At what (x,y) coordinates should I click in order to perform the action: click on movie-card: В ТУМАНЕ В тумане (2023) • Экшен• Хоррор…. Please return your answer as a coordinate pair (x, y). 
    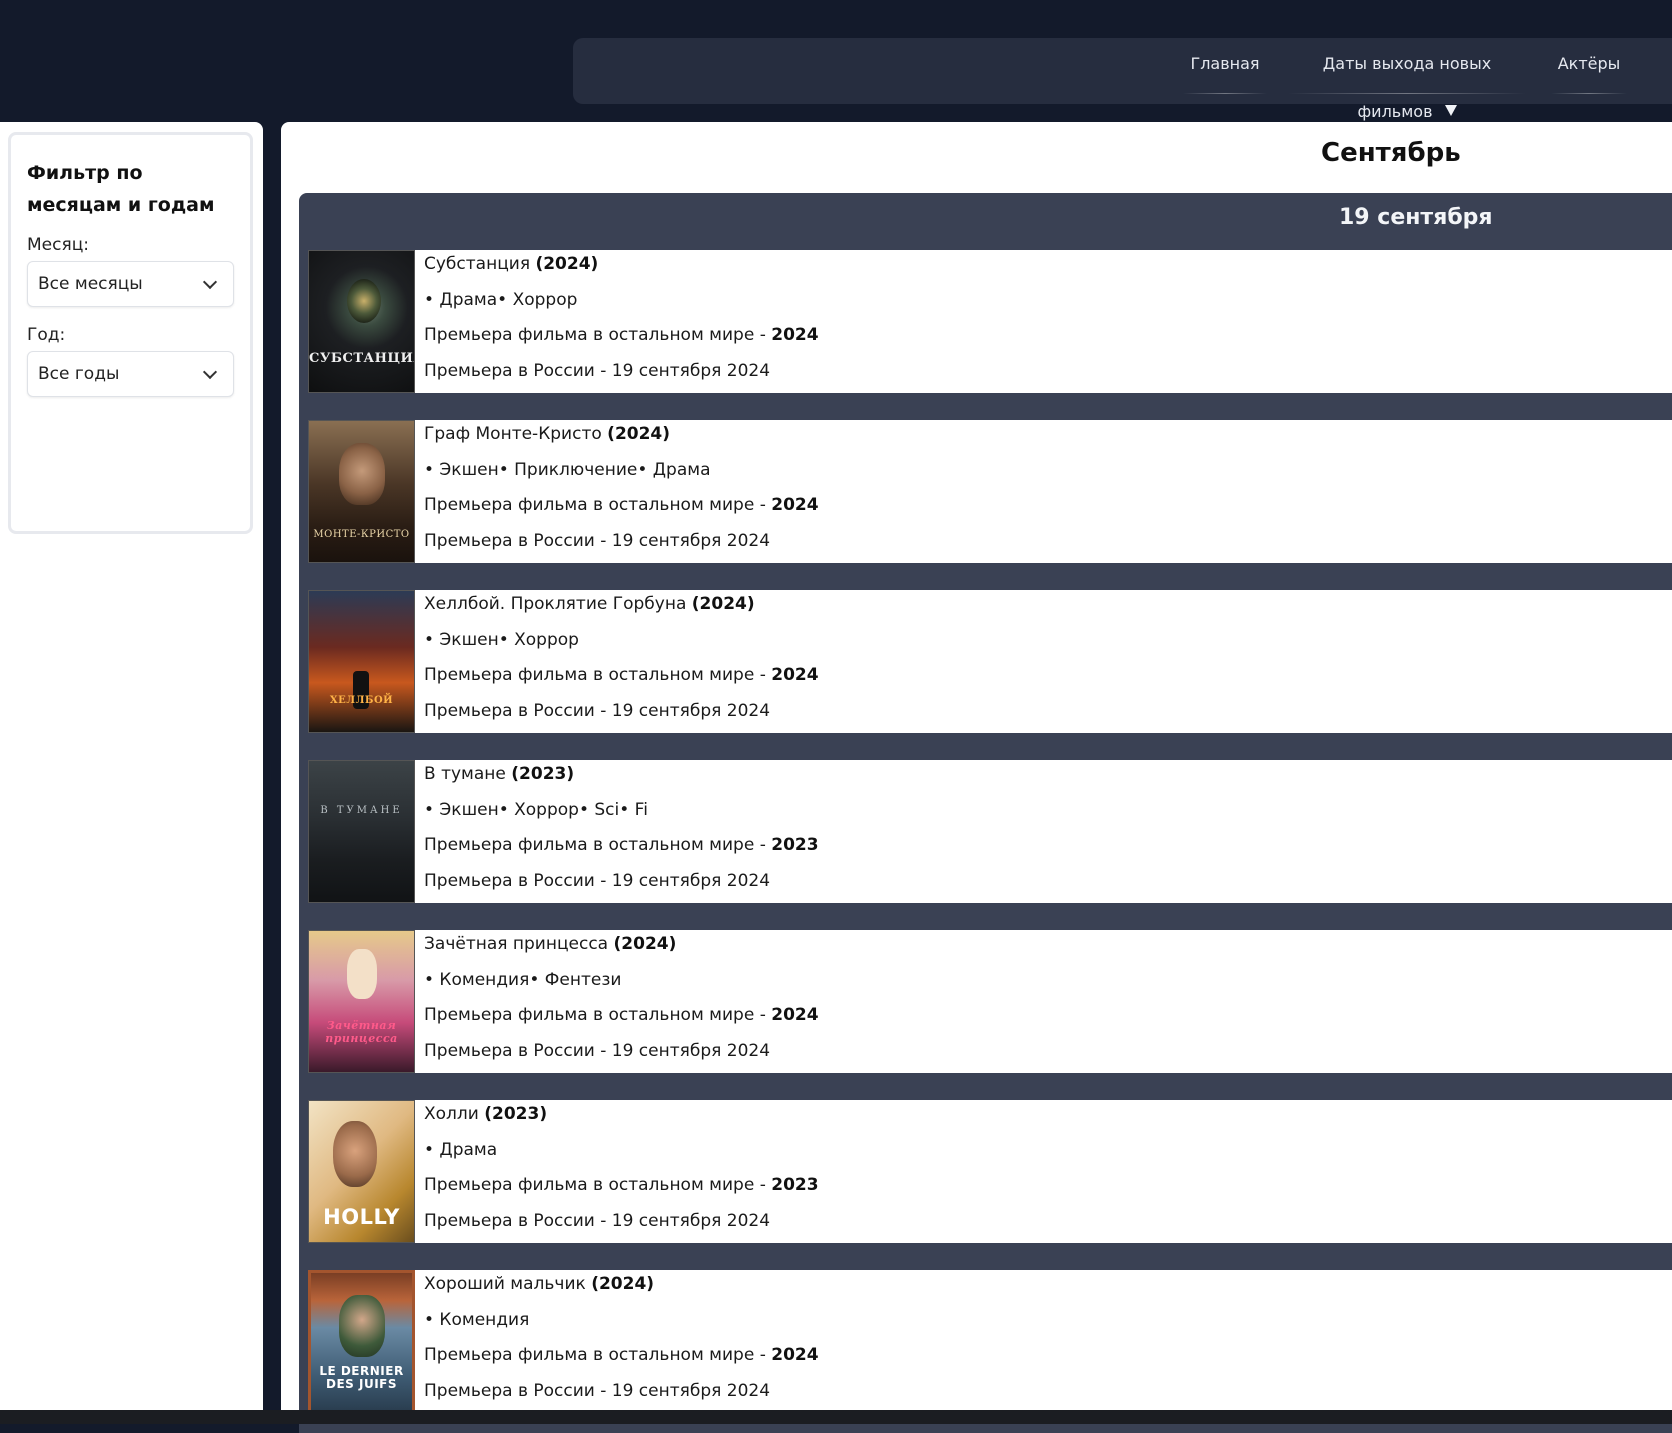
    Looking at the image, I should click on (990, 831).